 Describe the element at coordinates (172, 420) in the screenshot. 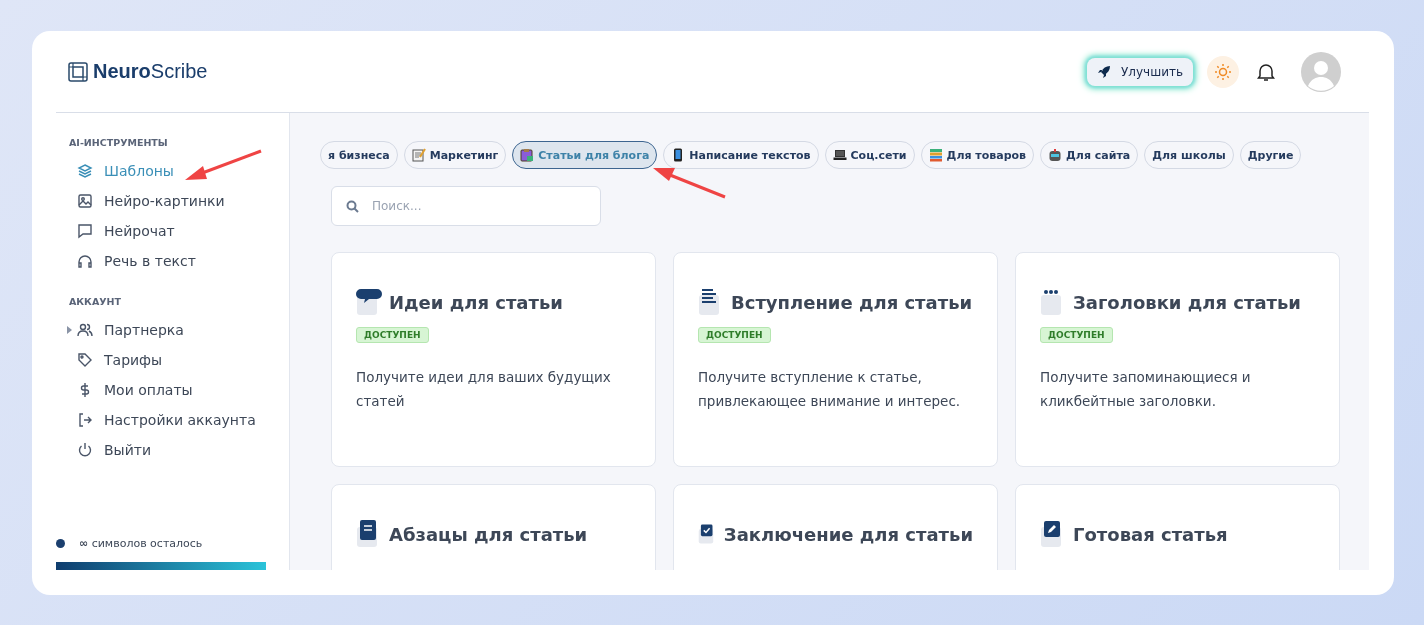

I see `sidebar-item: Настройки аккаунта` at that location.